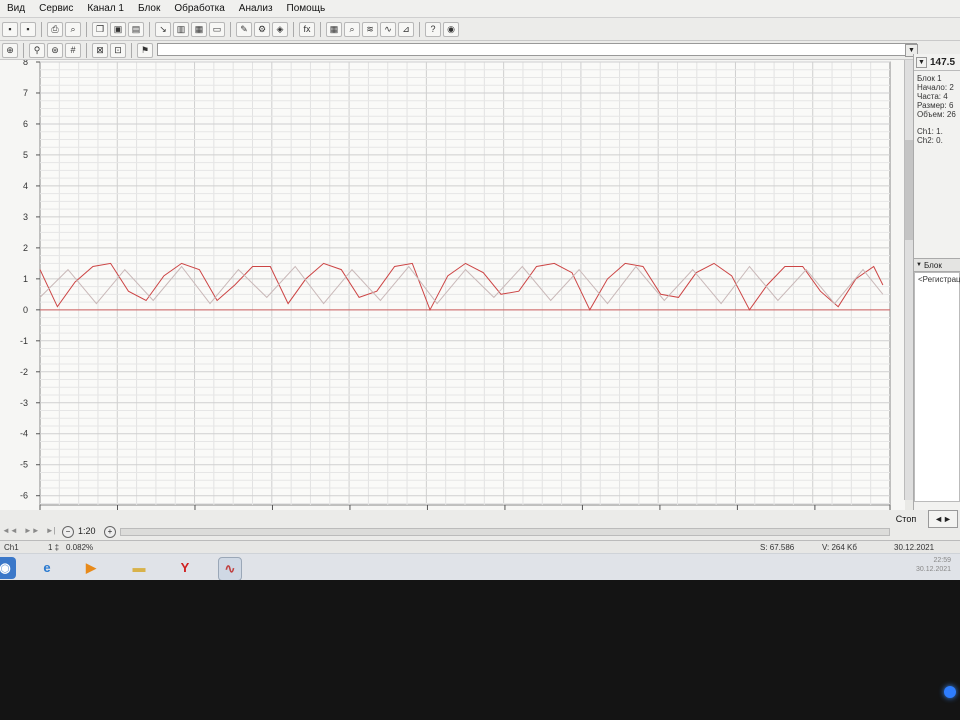 This screenshot has width=960, height=720. What do you see at coordinates (24, 434) in the screenshot?
I see `y-tick-label: -4` at bounding box center [24, 434].